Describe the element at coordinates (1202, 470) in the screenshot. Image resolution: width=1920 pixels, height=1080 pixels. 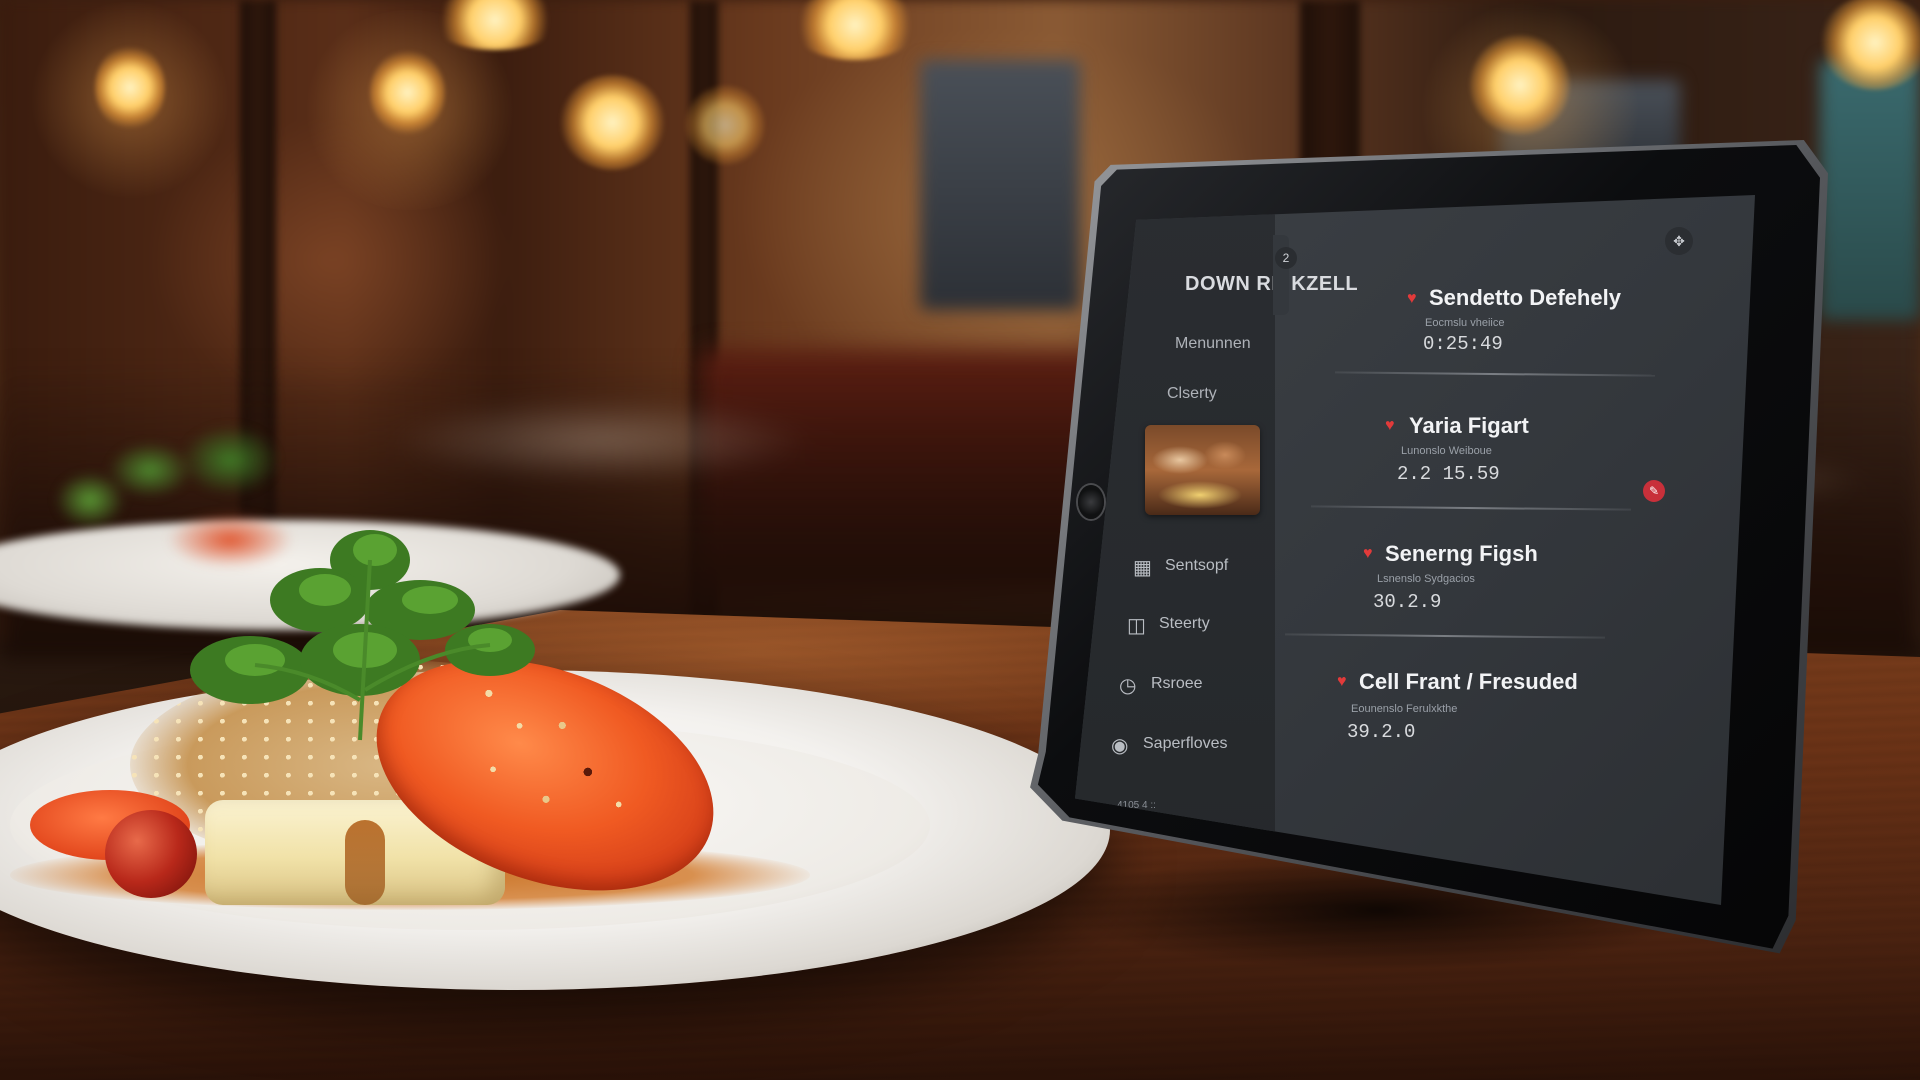
I see `restaurant-thumbnail` at that location.